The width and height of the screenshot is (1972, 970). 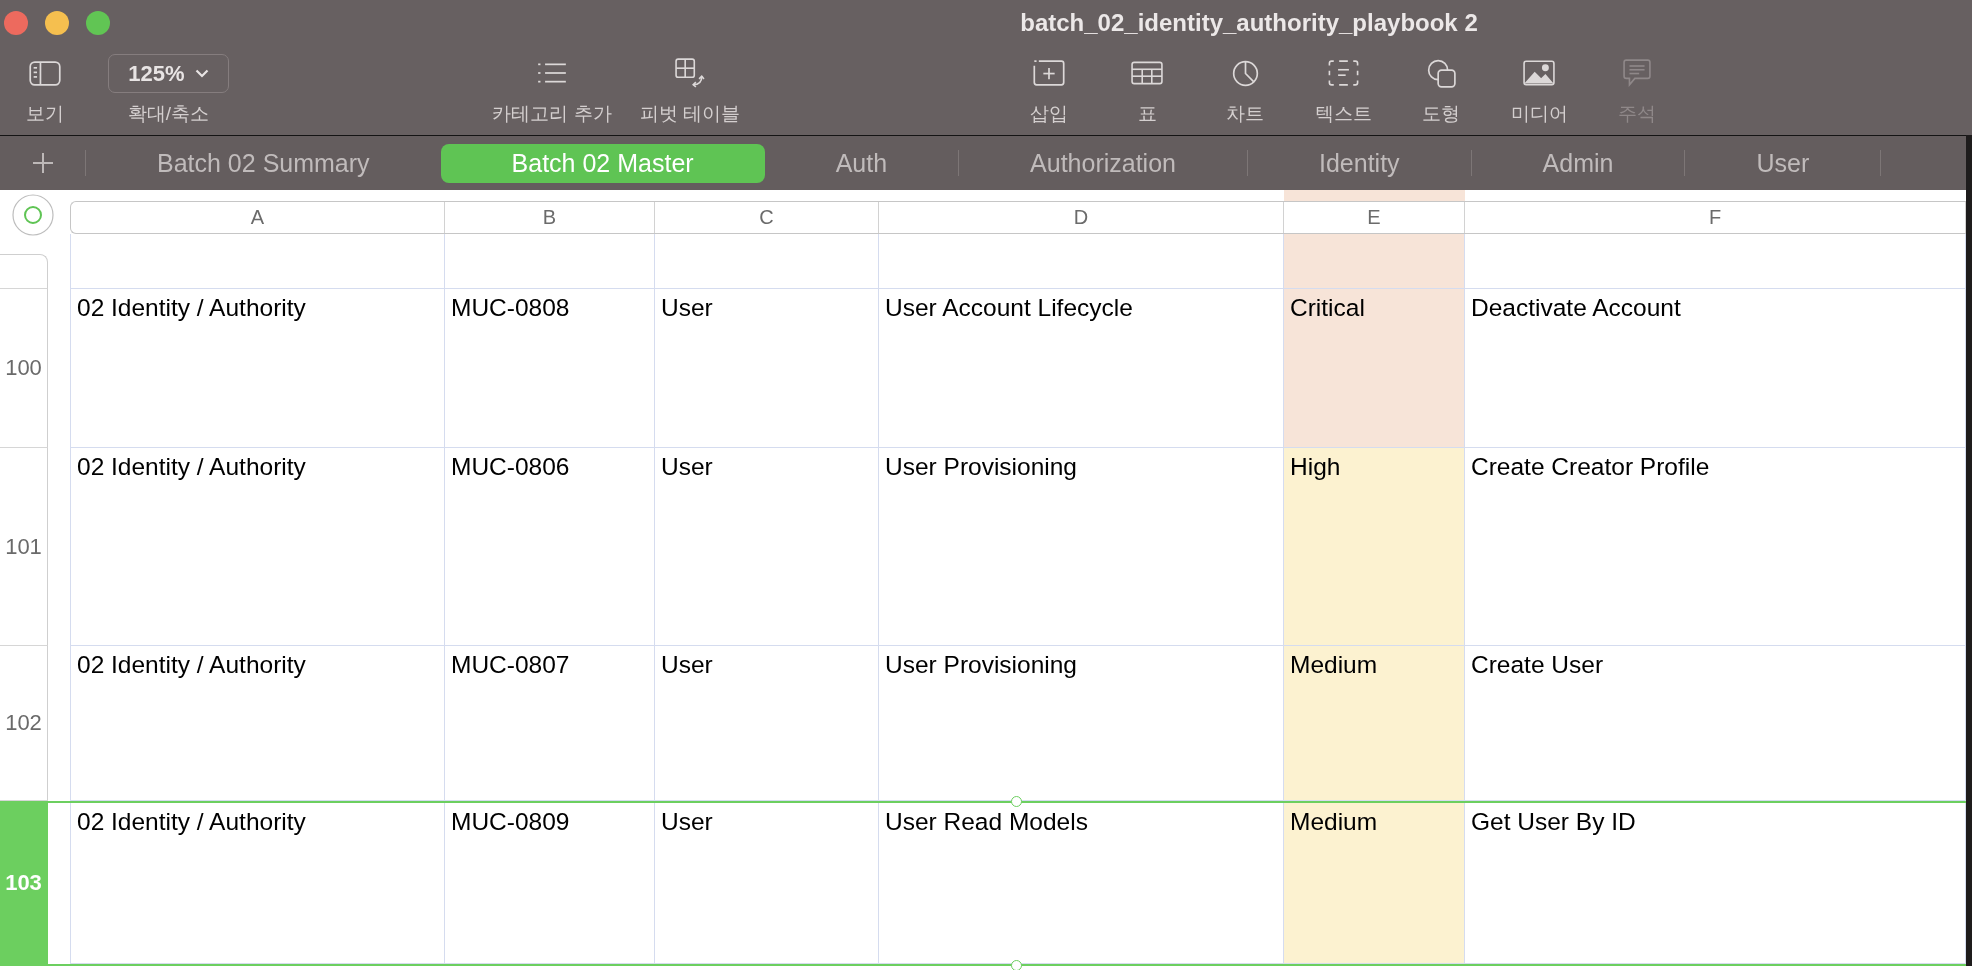 I want to click on sheet-tab: Batch 02 Master, so click(x=602, y=163).